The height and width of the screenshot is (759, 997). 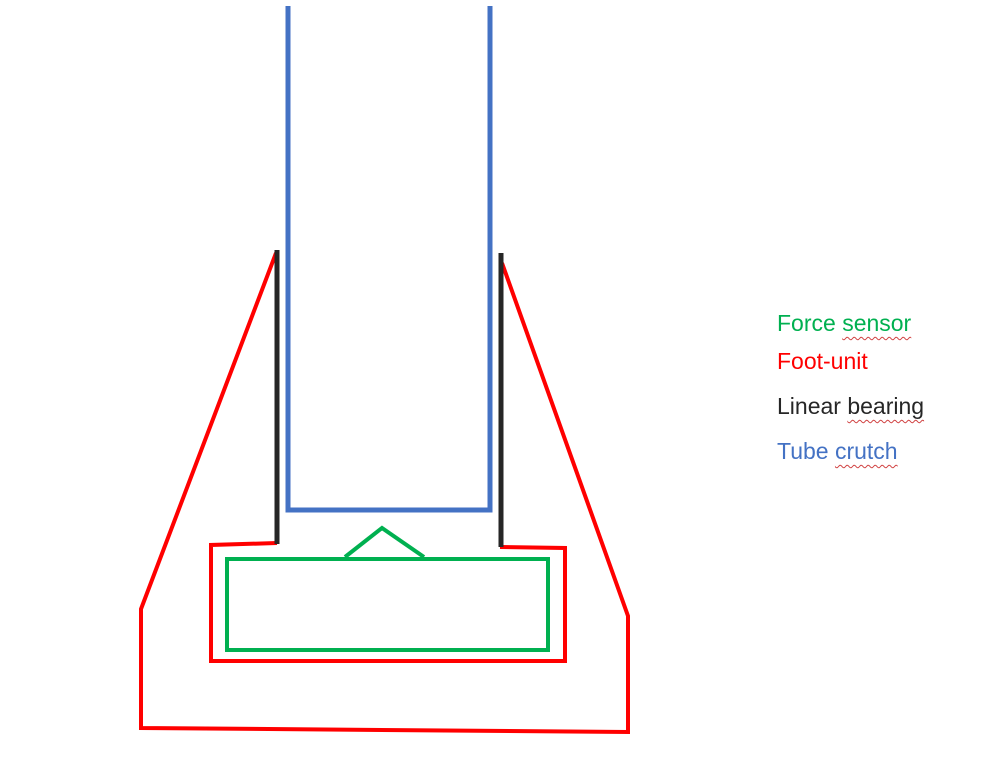 I want to click on legend-force-sensor-word2: sensor, so click(x=877, y=323).